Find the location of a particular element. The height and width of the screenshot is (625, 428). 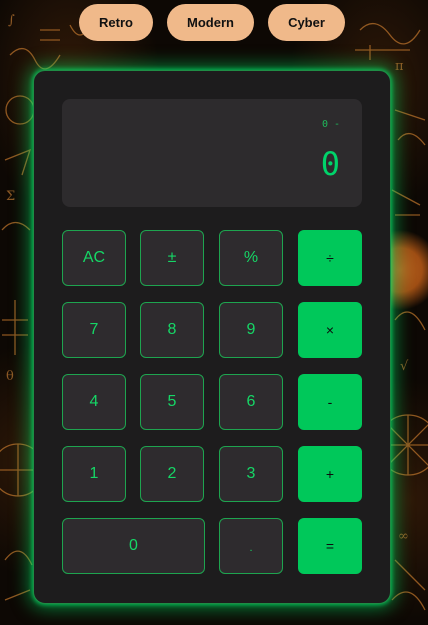

digit-2-button: 2 is located at coordinates (172, 474).